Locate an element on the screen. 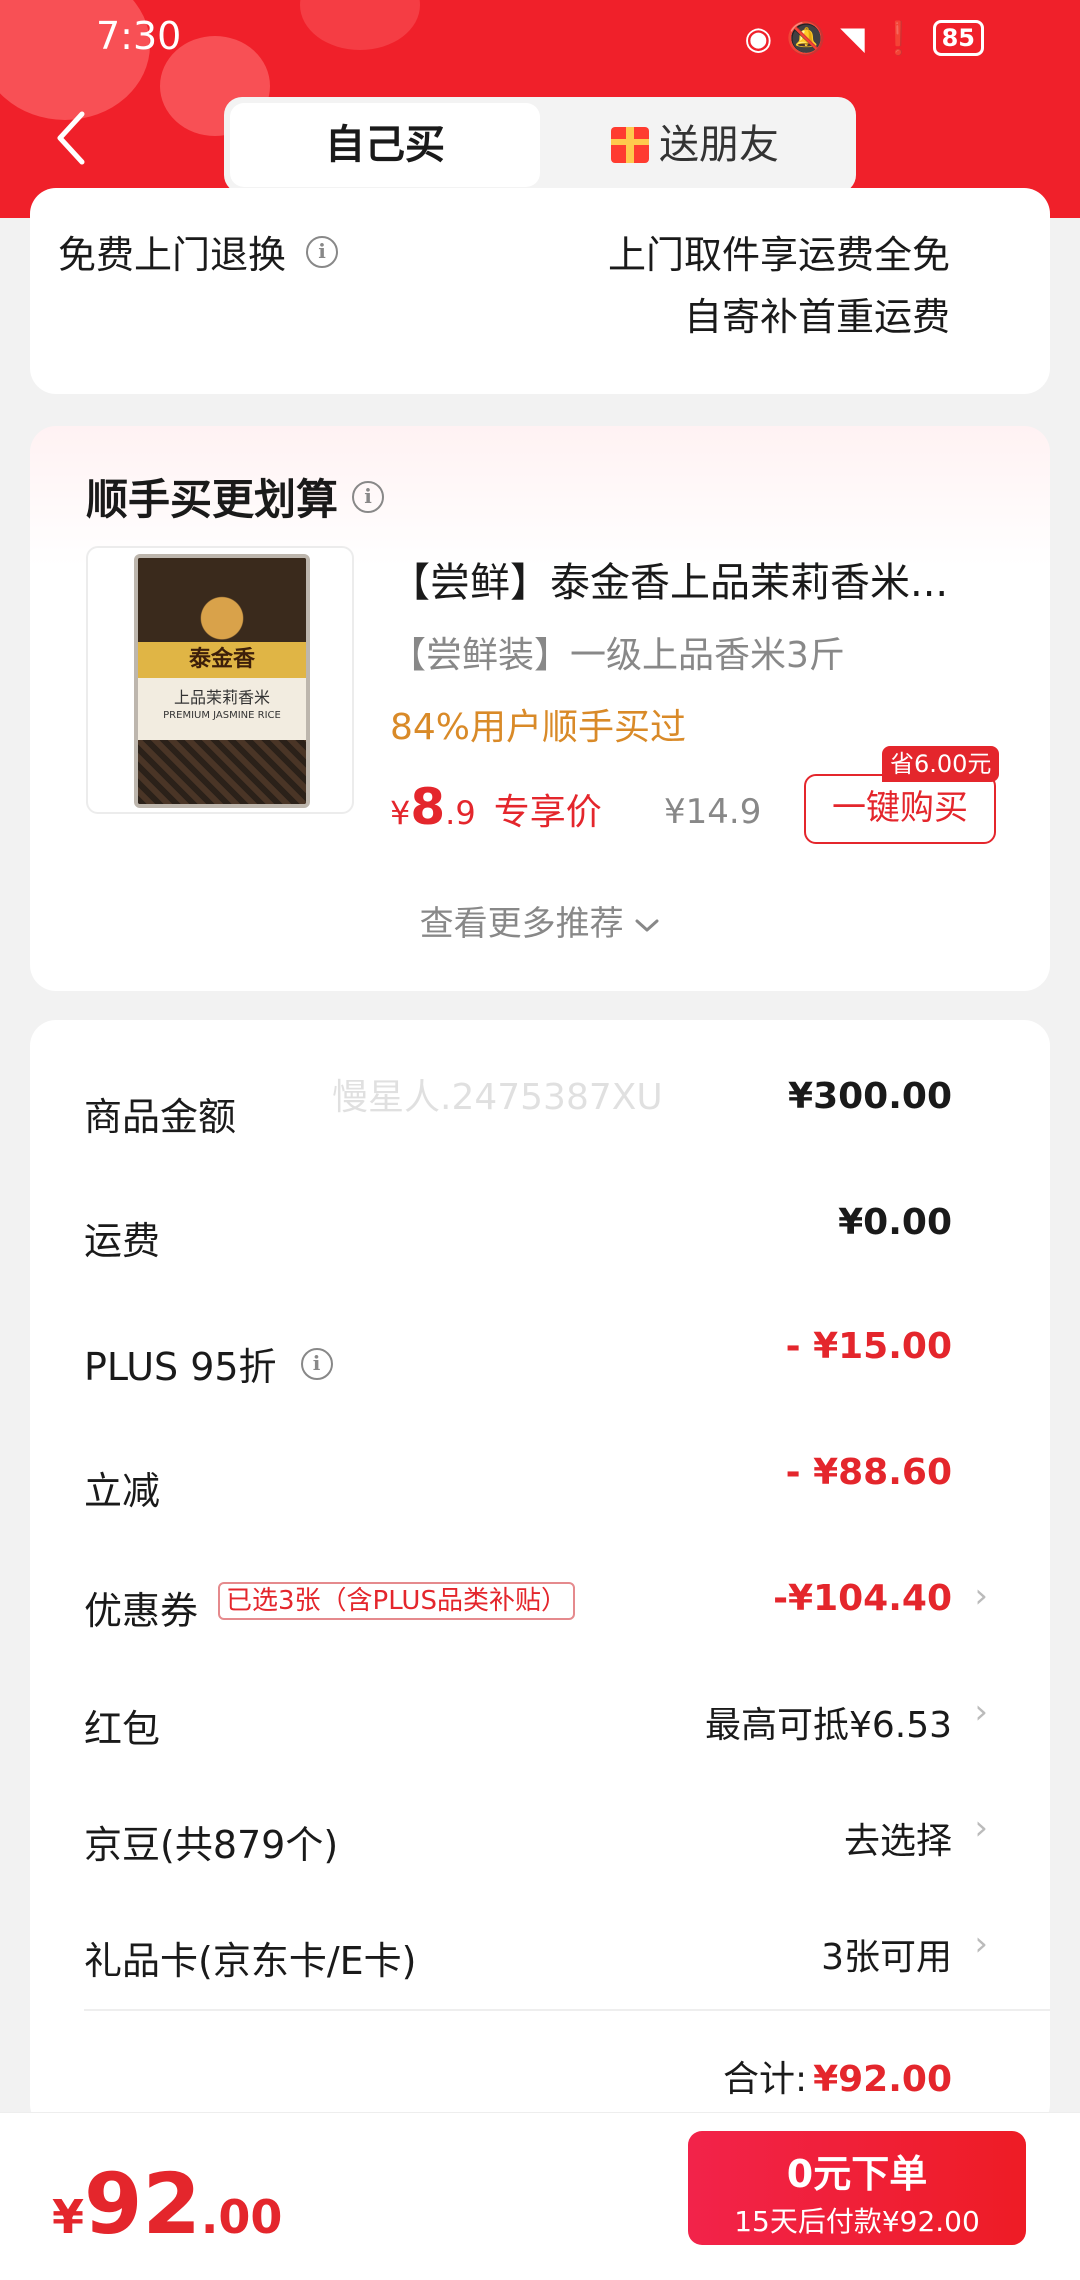  rice-bag-image: 泰金香 上品茉莉香米 PREMIUM JASMINE RICE is located at coordinates (222, 681).